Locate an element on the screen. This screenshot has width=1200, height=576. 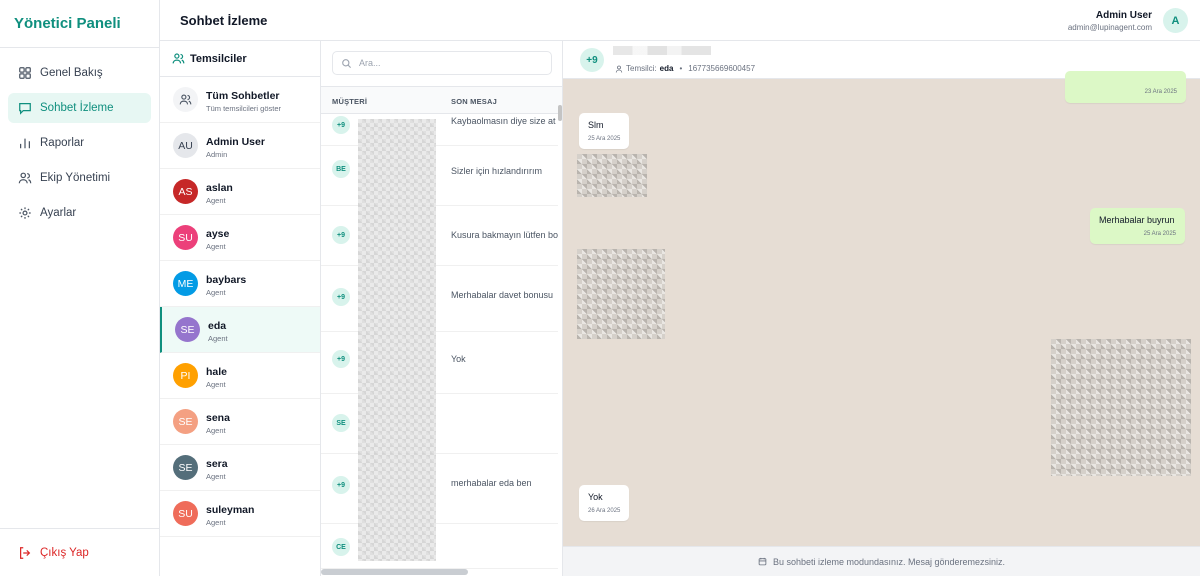
last-message: Kaybaolmasın diye size at is located at coordinates (503, 121).